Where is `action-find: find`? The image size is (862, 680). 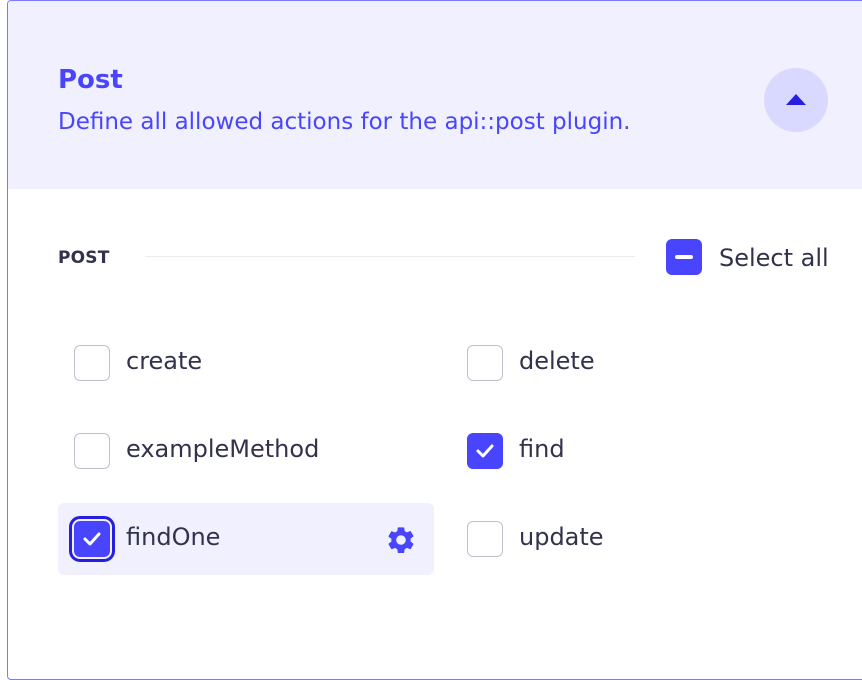 action-find: find is located at coordinates (639, 451).